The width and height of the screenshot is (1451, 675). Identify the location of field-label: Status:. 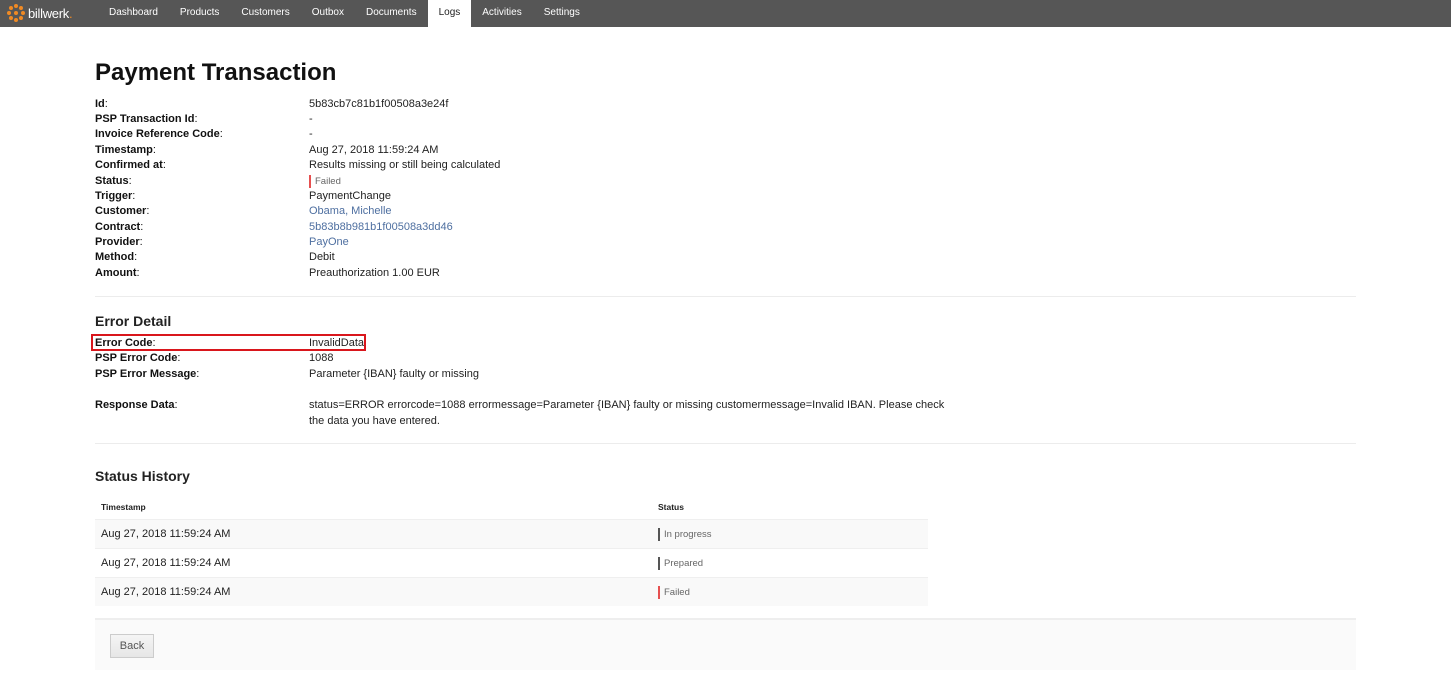
(113, 181).